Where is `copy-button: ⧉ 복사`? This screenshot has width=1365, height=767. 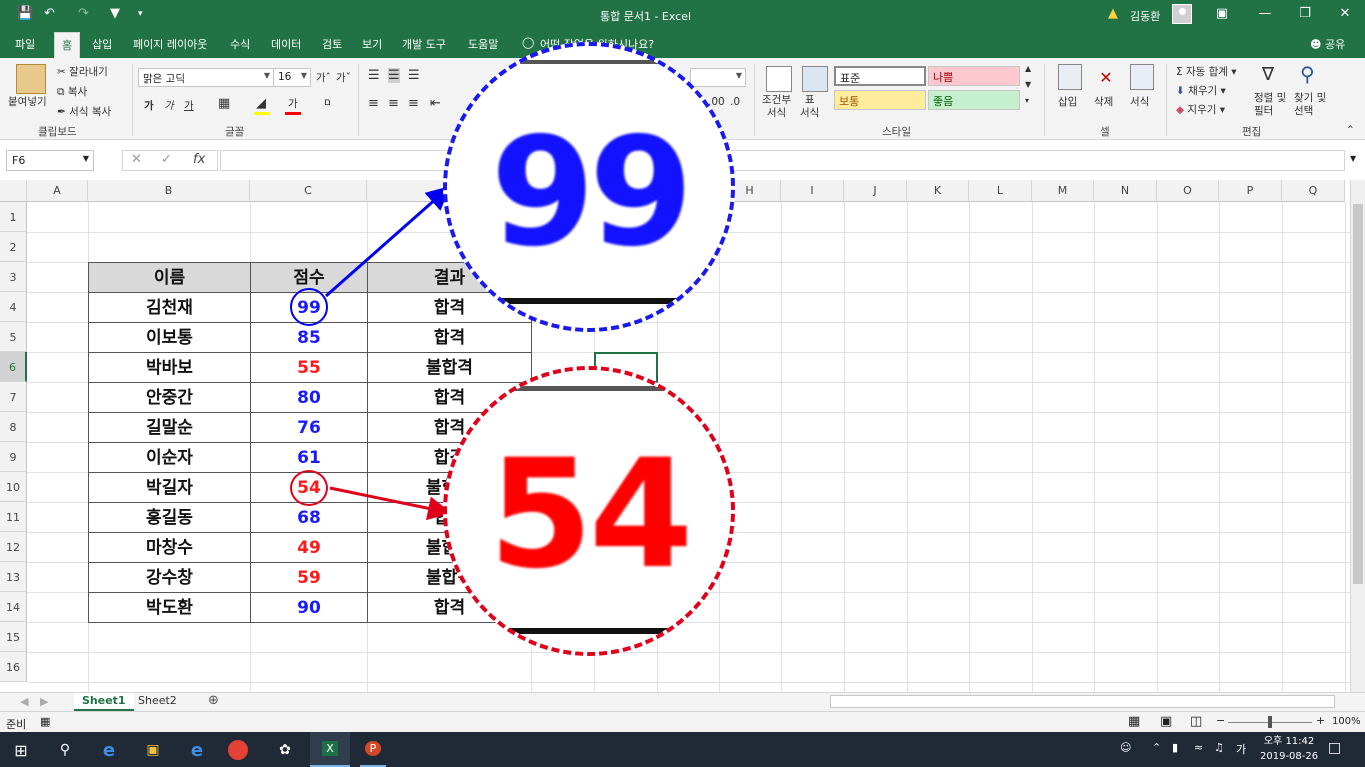 copy-button: ⧉ 복사 is located at coordinates (72, 91).